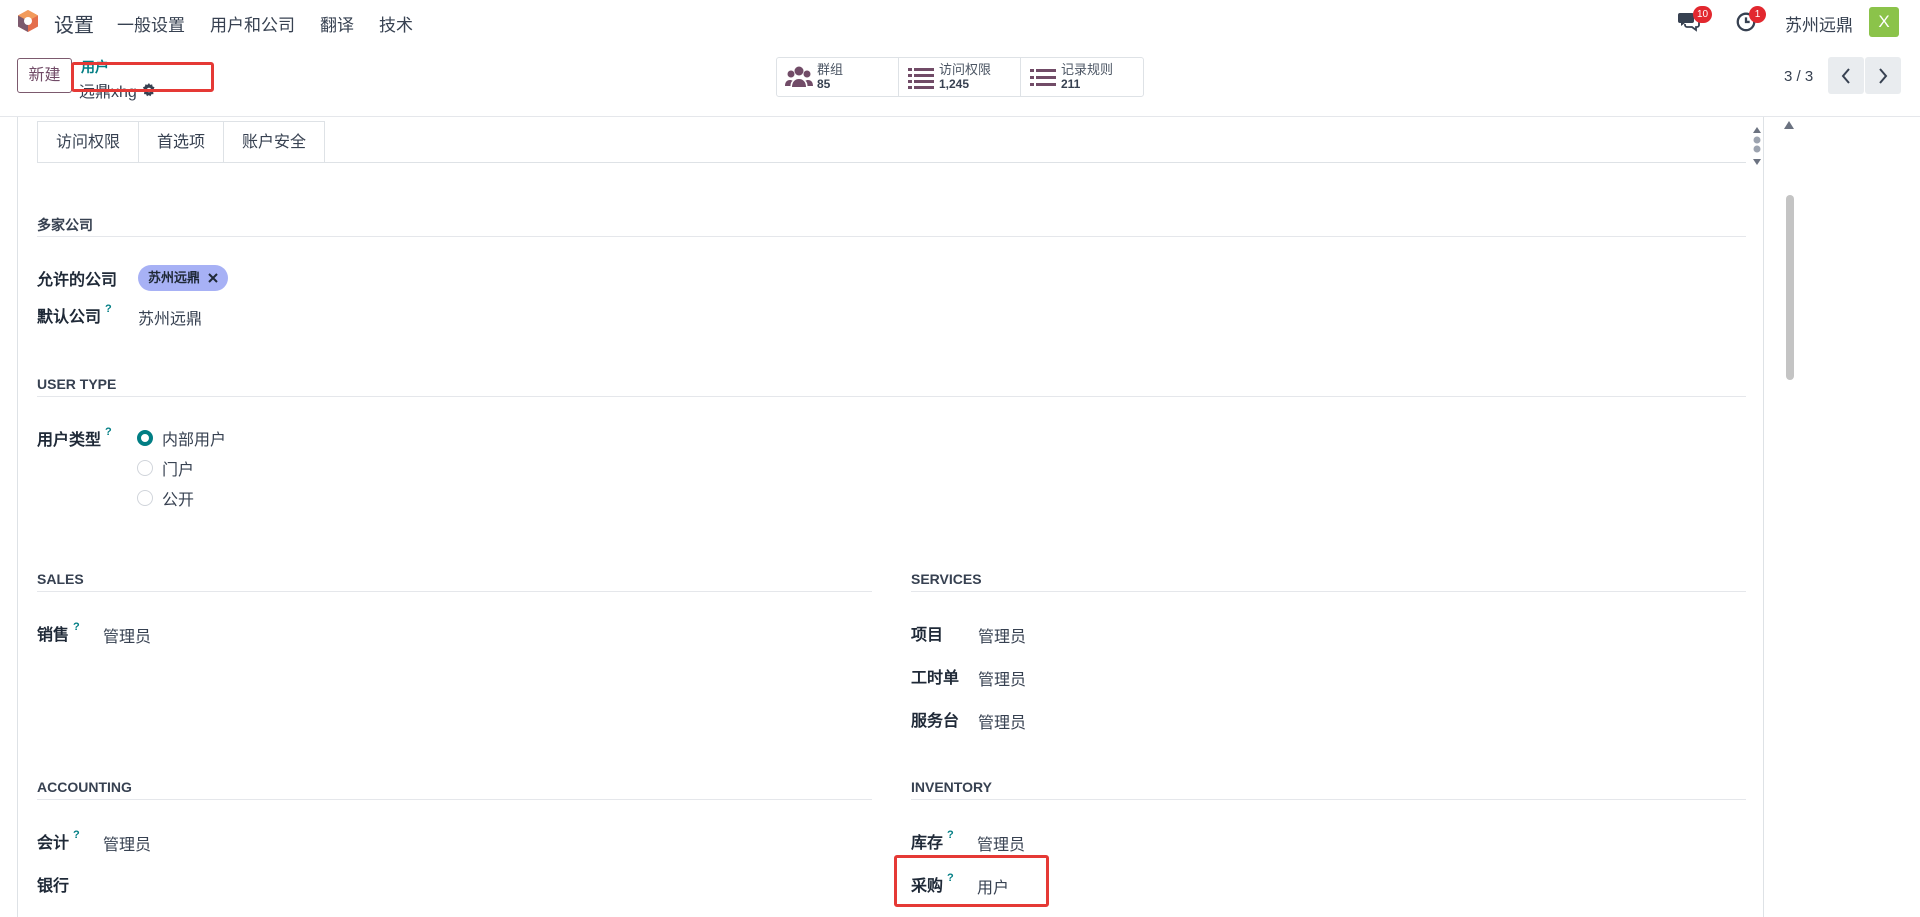 This screenshot has height=917, width=1920. Describe the element at coordinates (1002, 635) in the screenshot. I see `project-value: 管理员` at that location.